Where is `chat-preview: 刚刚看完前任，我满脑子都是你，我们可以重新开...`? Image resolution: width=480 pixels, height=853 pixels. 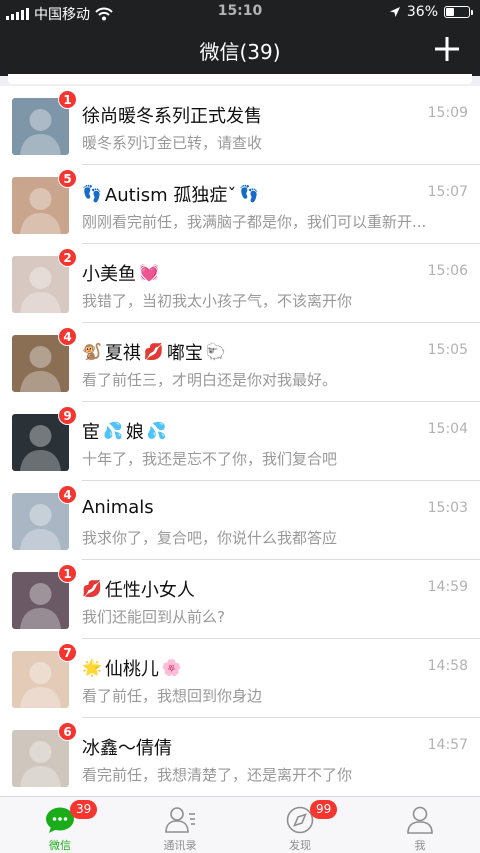
chat-preview: 刚刚看完前任，我满脑子都是你，我们可以重新开... is located at coordinates (254, 222).